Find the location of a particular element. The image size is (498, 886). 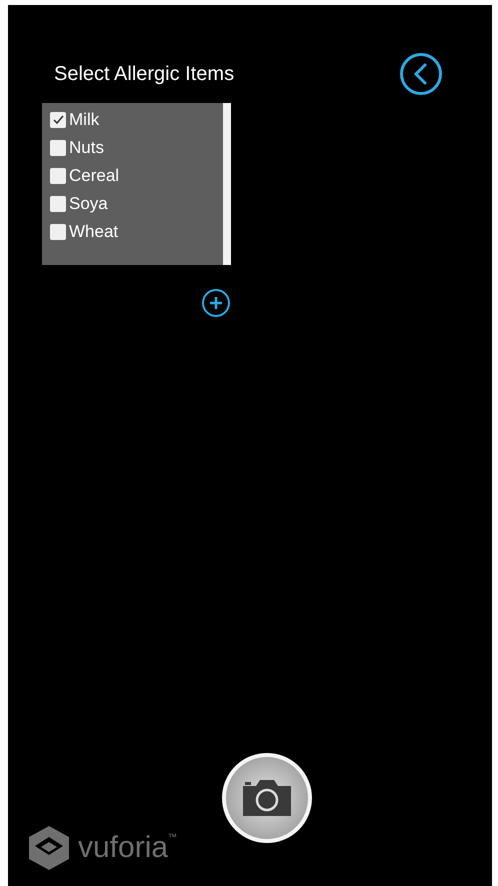

camera-icon is located at coordinates (267, 798).